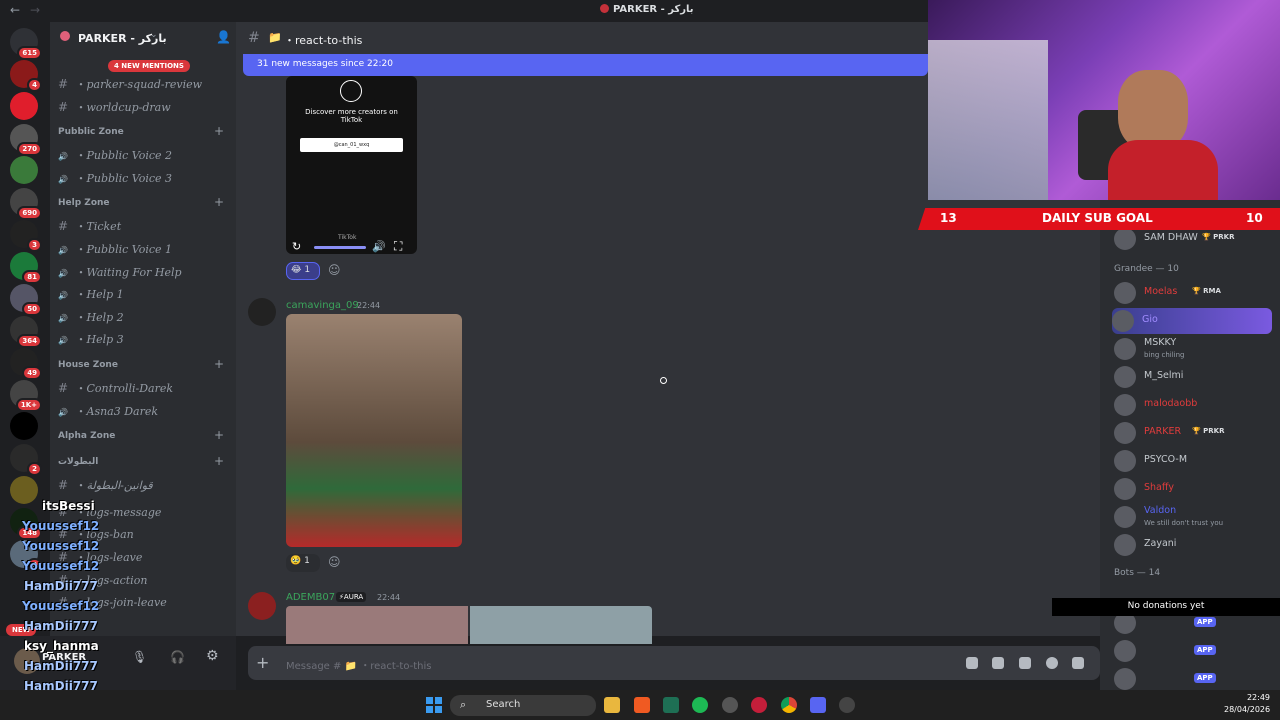 Image resolution: width=1280 pixels, height=720 pixels. I want to click on channel-item: # ・worldcup-draw, so click(114, 109).